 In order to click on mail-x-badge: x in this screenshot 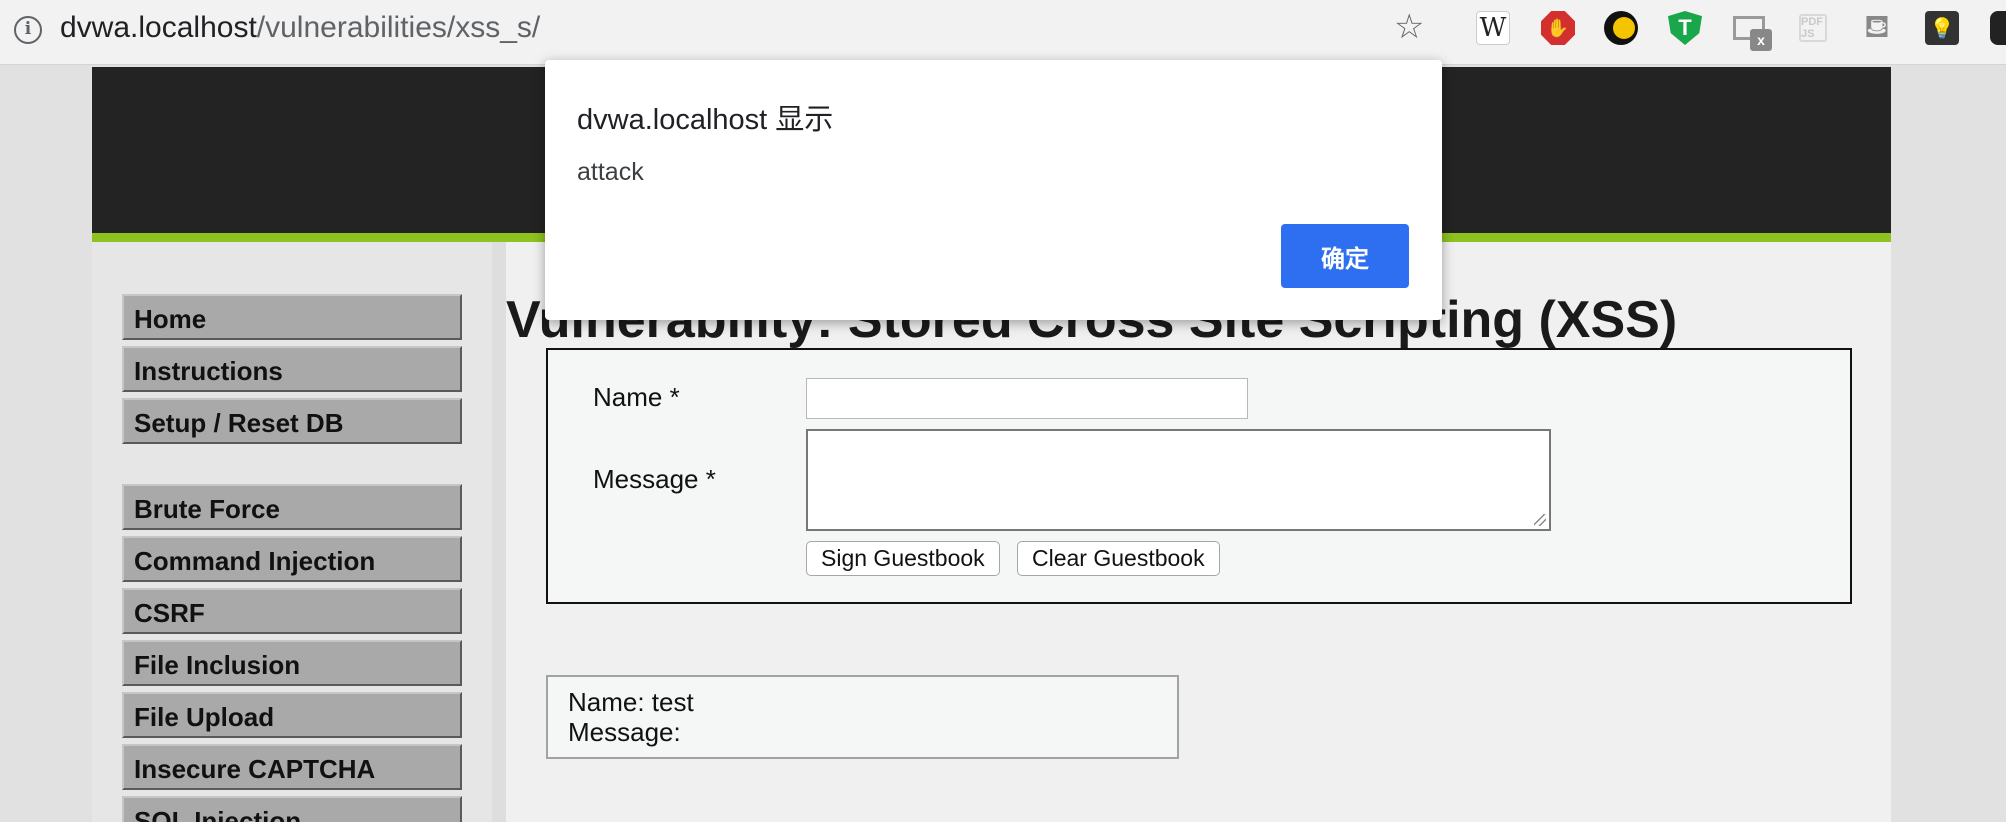, I will do `click(1761, 40)`.